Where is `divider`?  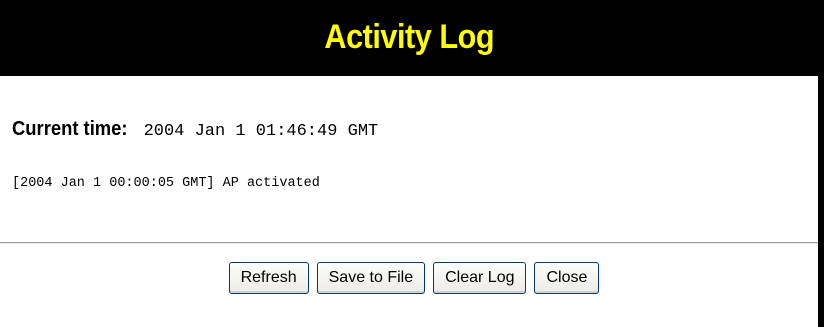
divider is located at coordinates (409, 243).